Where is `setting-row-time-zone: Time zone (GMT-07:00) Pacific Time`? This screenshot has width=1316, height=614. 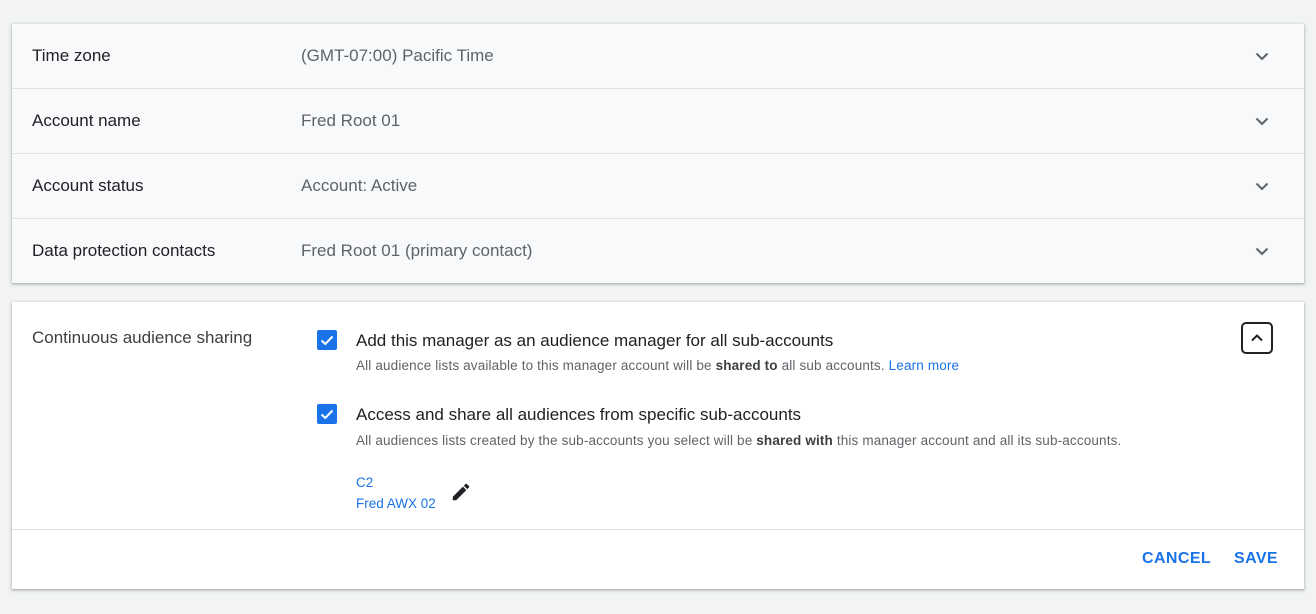
setting-row-time-zone: Time zone (GMT-07:00) Pacific Time is located at coordinates (658, 56).